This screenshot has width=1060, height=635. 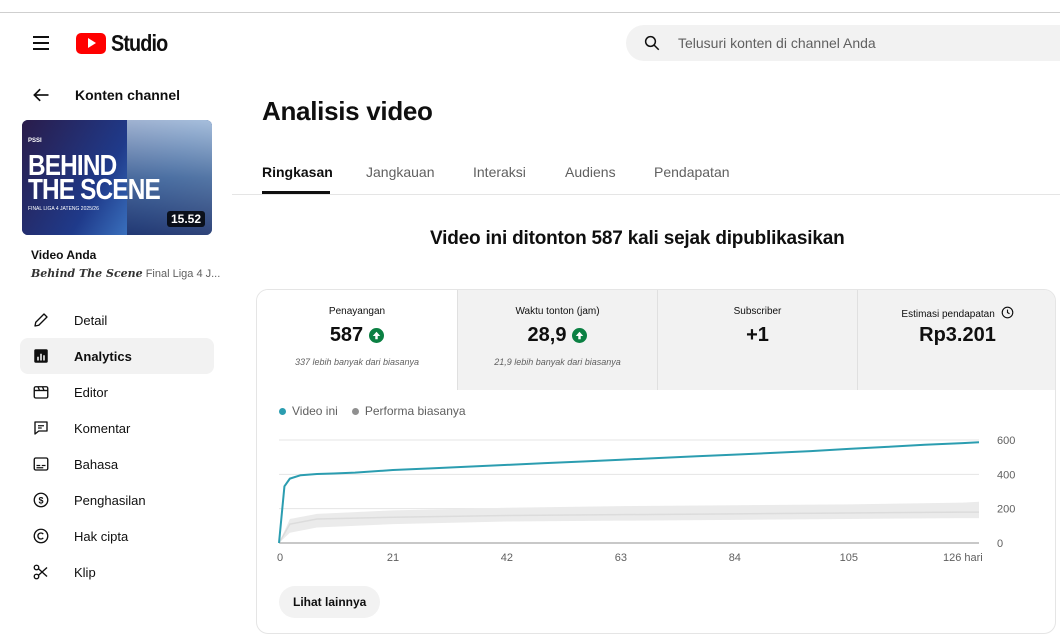 I want to click on metric-value: 28,9, so click(x=547, y=335).